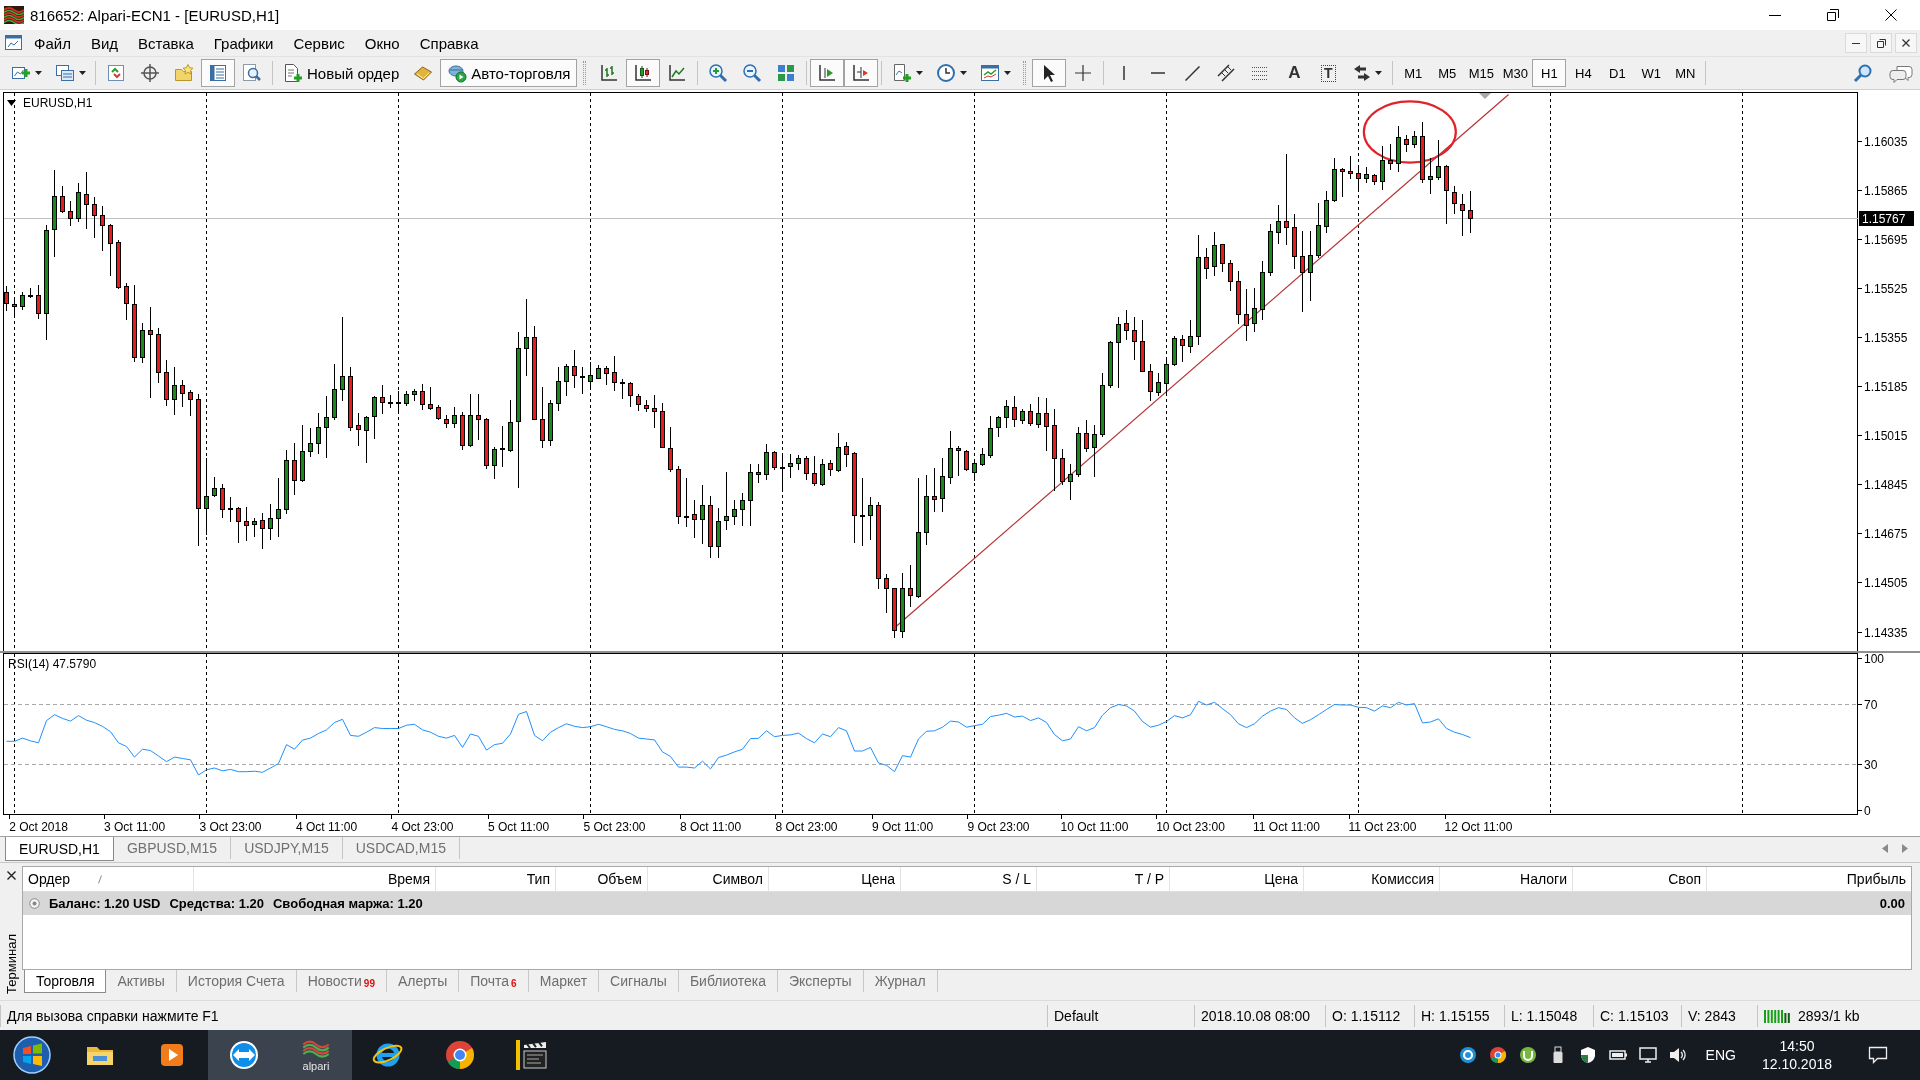 The image size is (1920, 1080). I want to click on terminal-tab: История Счета, so click(236, 981).